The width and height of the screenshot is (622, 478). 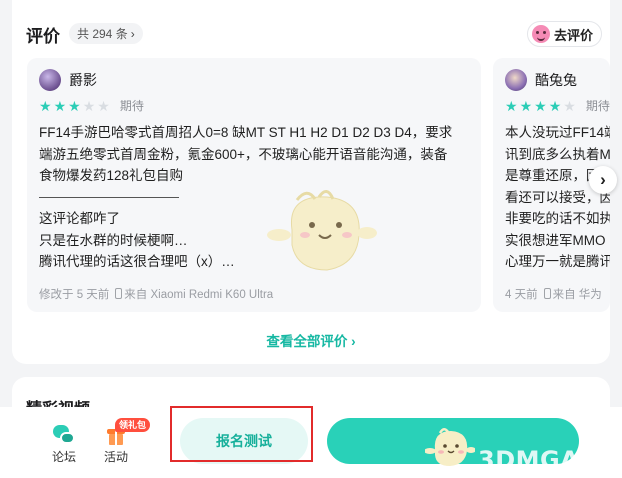 I want to click on forum-tab: 论坛, so click(x=64, y=445).